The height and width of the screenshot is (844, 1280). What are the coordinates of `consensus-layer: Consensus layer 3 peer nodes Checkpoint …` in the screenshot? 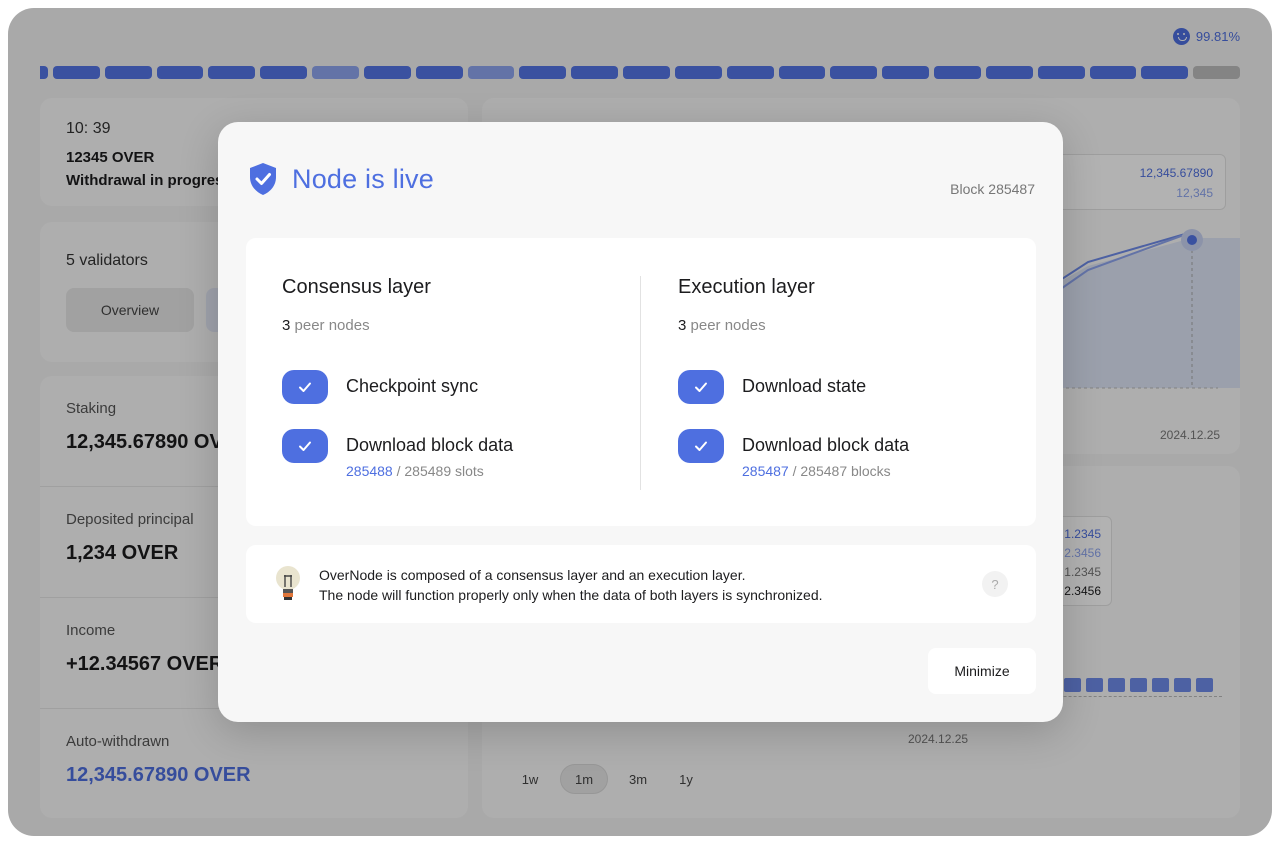 It's located at (452, 390).